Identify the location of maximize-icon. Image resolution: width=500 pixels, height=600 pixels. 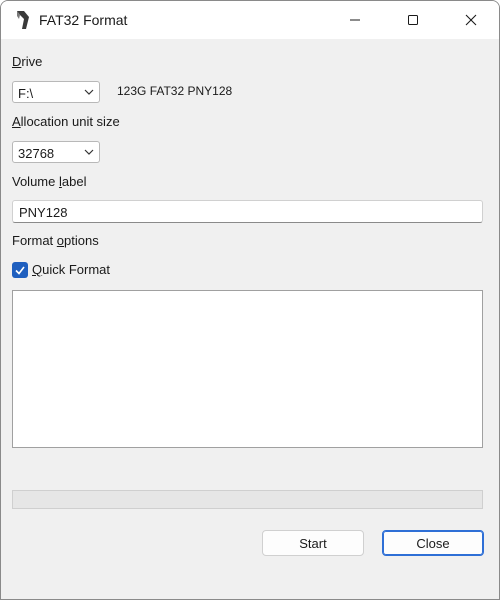
(413, 20).